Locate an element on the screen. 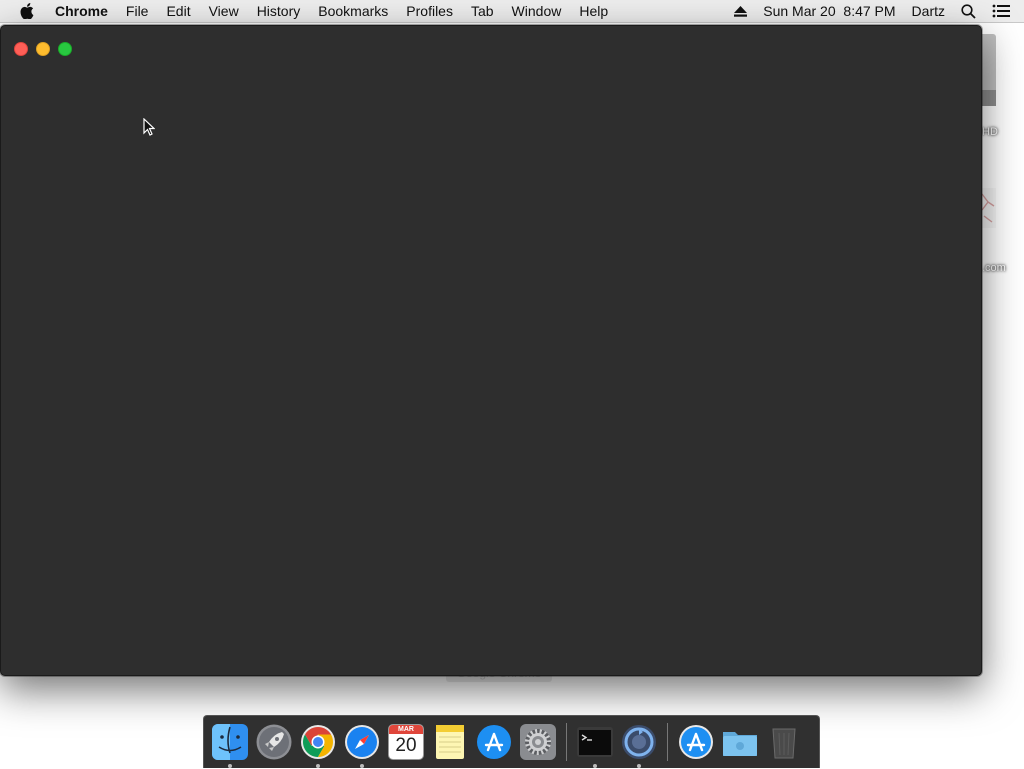  software-update-icon is located at coordinates (639, 742).